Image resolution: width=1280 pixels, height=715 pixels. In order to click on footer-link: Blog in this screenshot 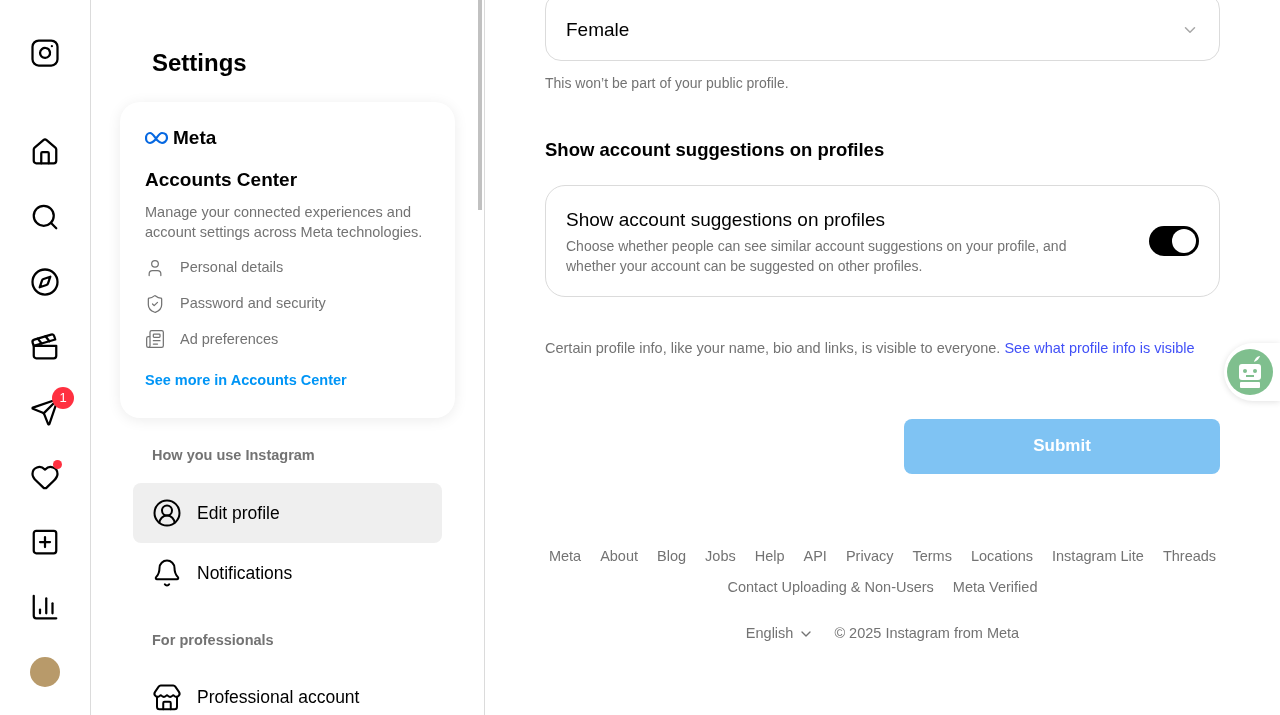, I will do `click(672, 556)`.